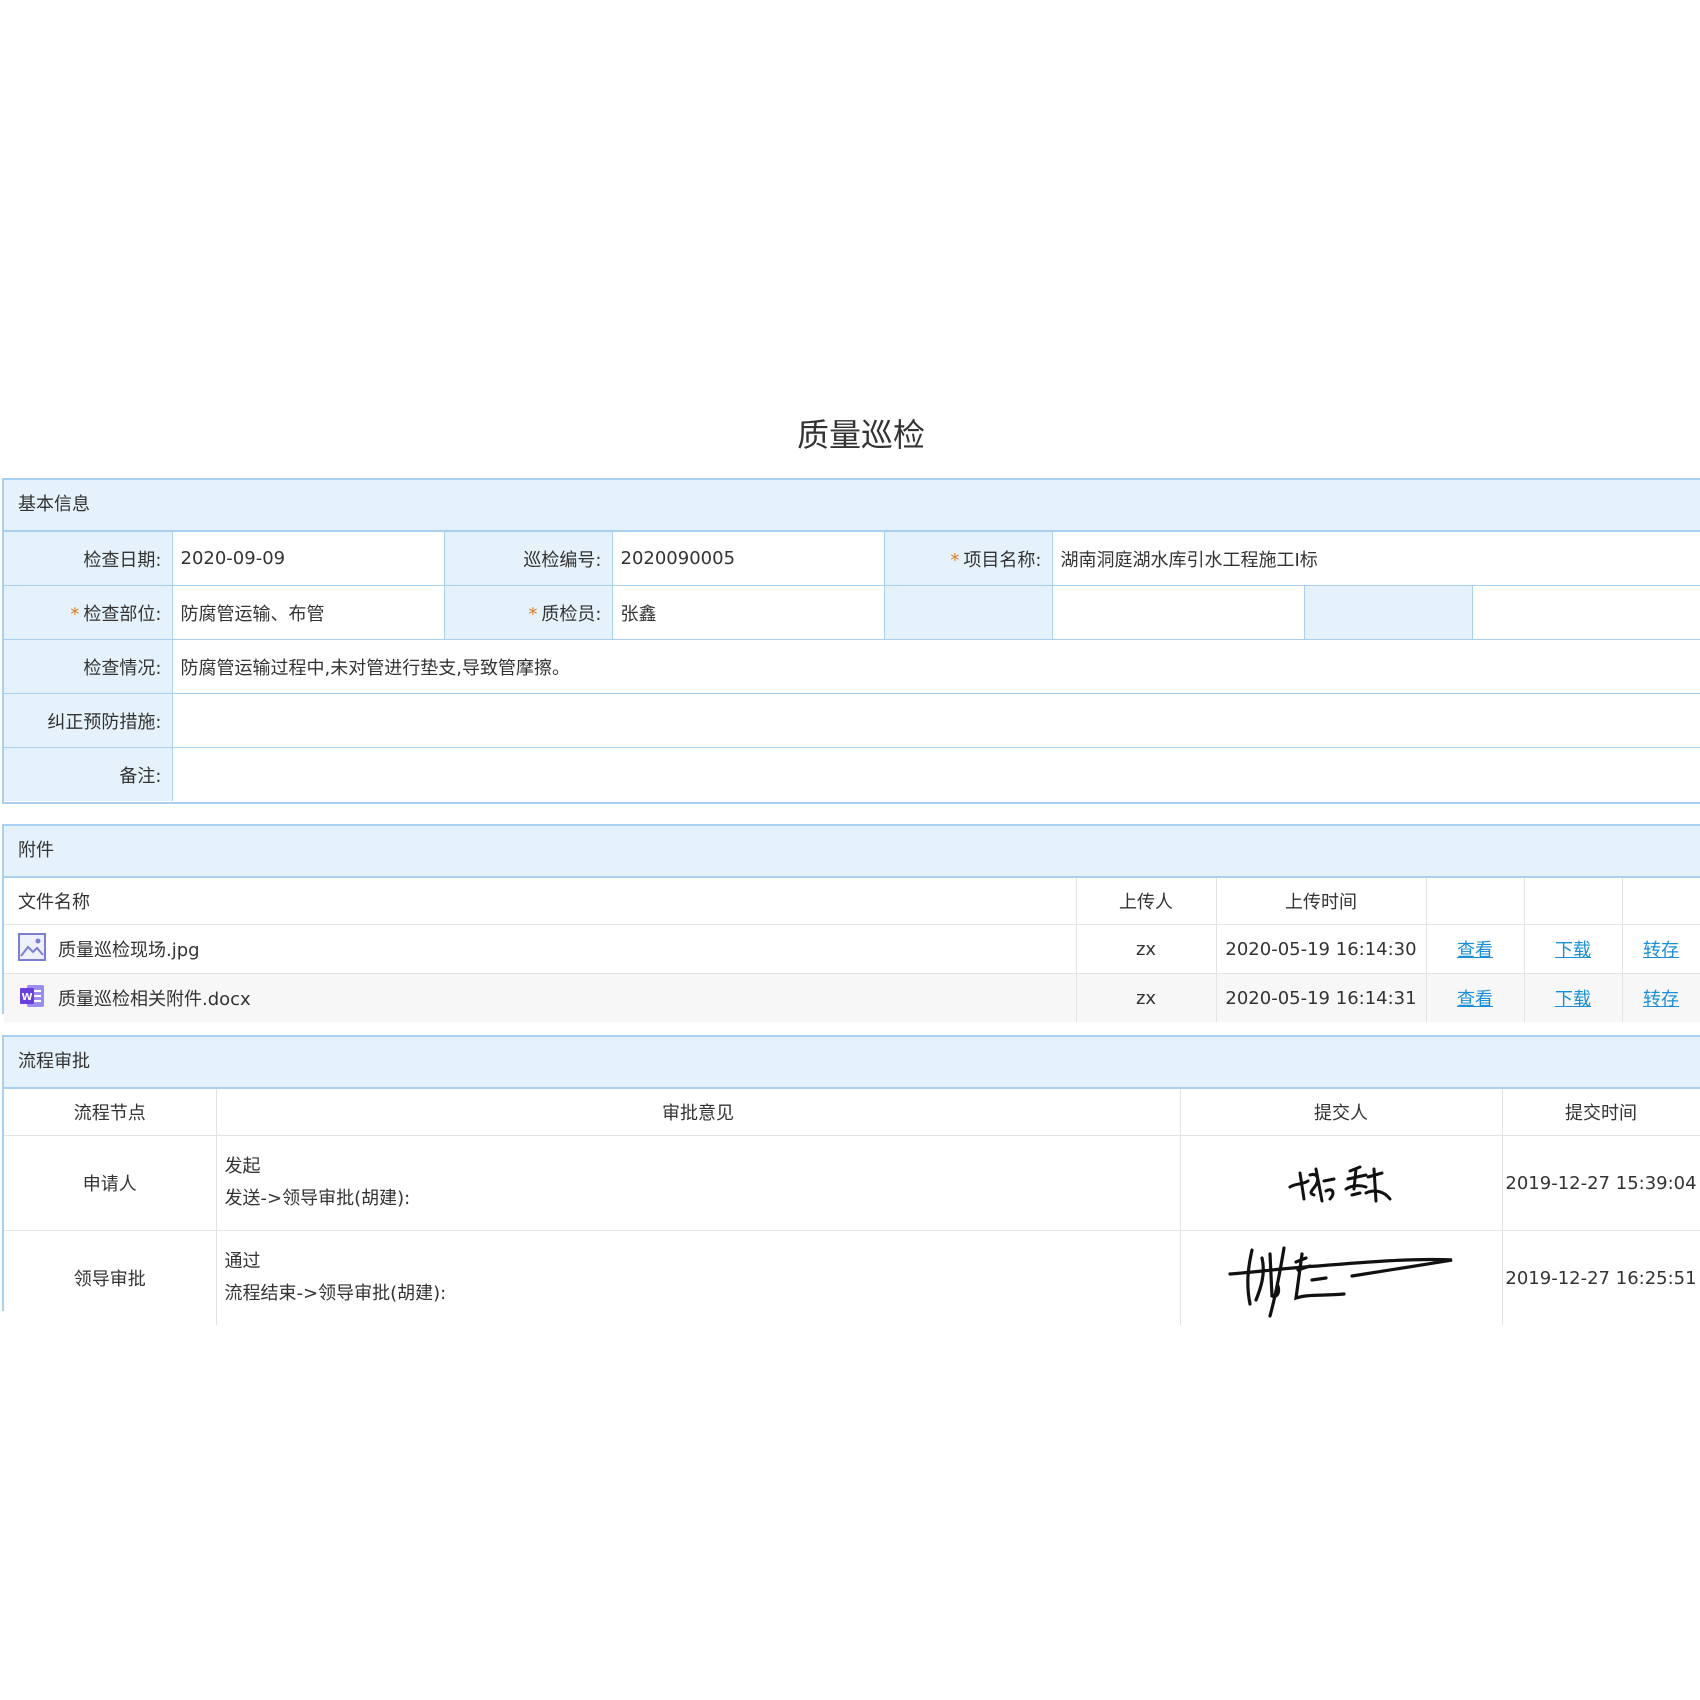 Image resolution: width=1700 pixels, height=1700 pixels. I want to click on flow-header: 流程审批, so click(852, 1063).